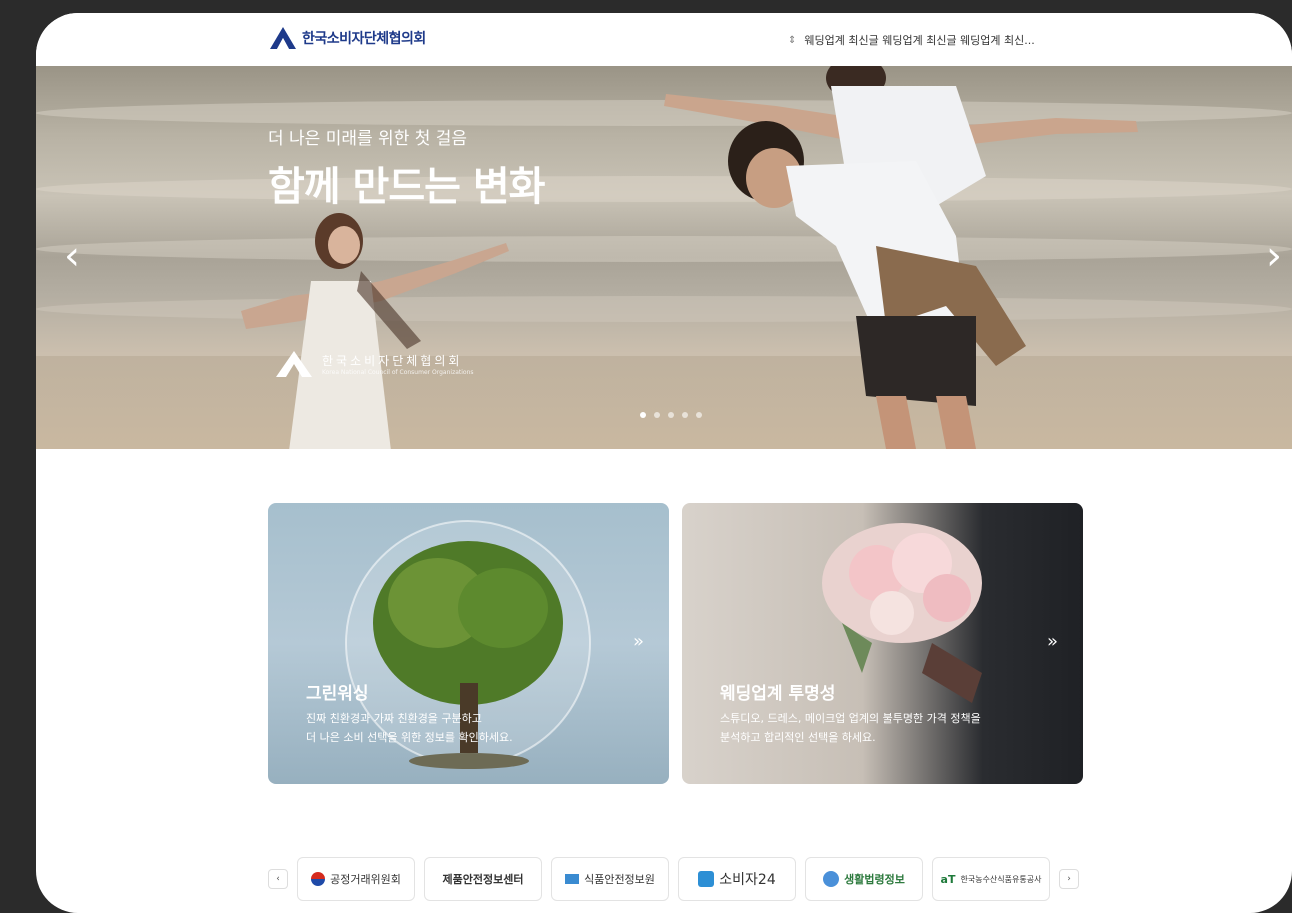 The width and height of the screenshot is (1292, 913). Describe the element at coordinates (72, 256) in the screenshot. I see `hero-prev-arrow: ‹` at that location.